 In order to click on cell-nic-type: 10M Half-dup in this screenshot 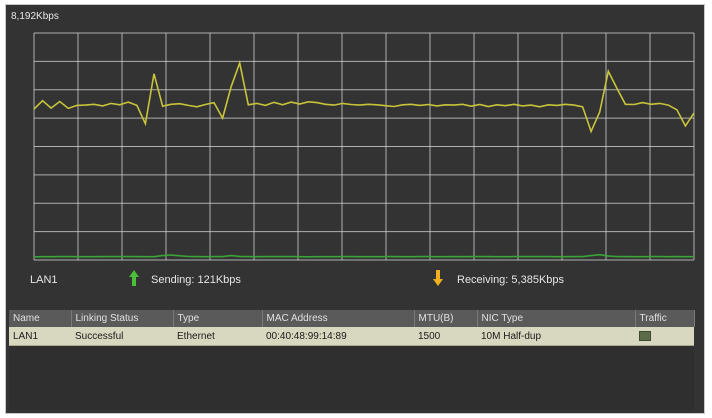, I will do `click(556, 336)`.